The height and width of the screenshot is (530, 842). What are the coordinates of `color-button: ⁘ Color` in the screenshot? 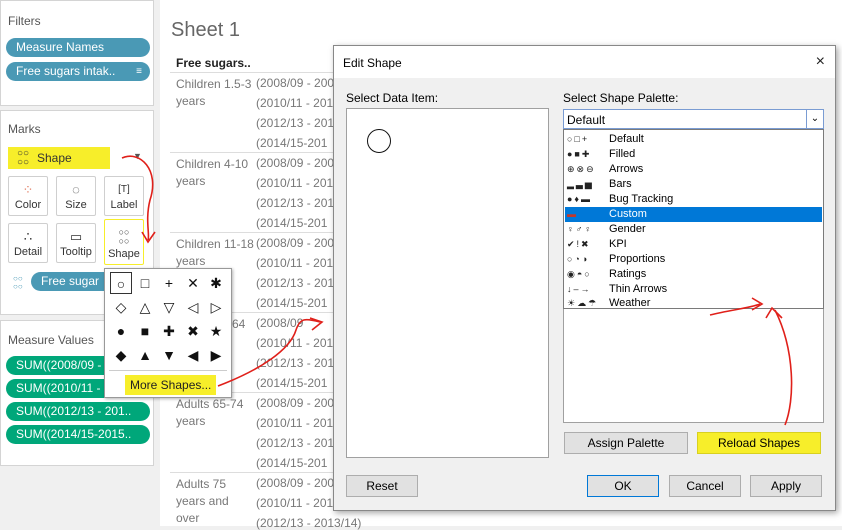 It's located at (28, 196).